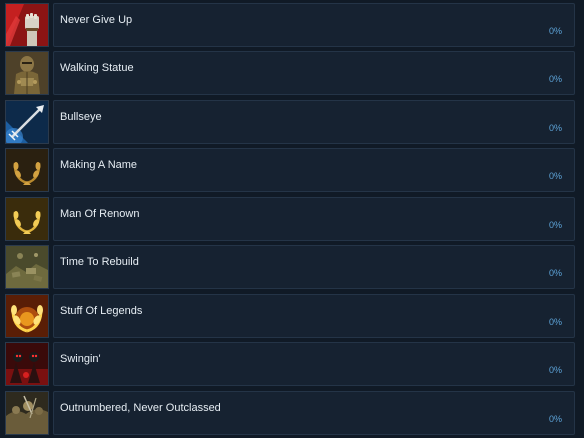 The width and height of the screenshot is (584, 438). Describe the element at coordinates (101, 311) in the screenshot. I see `achievement-title: Stuff Of Legends` at that location.